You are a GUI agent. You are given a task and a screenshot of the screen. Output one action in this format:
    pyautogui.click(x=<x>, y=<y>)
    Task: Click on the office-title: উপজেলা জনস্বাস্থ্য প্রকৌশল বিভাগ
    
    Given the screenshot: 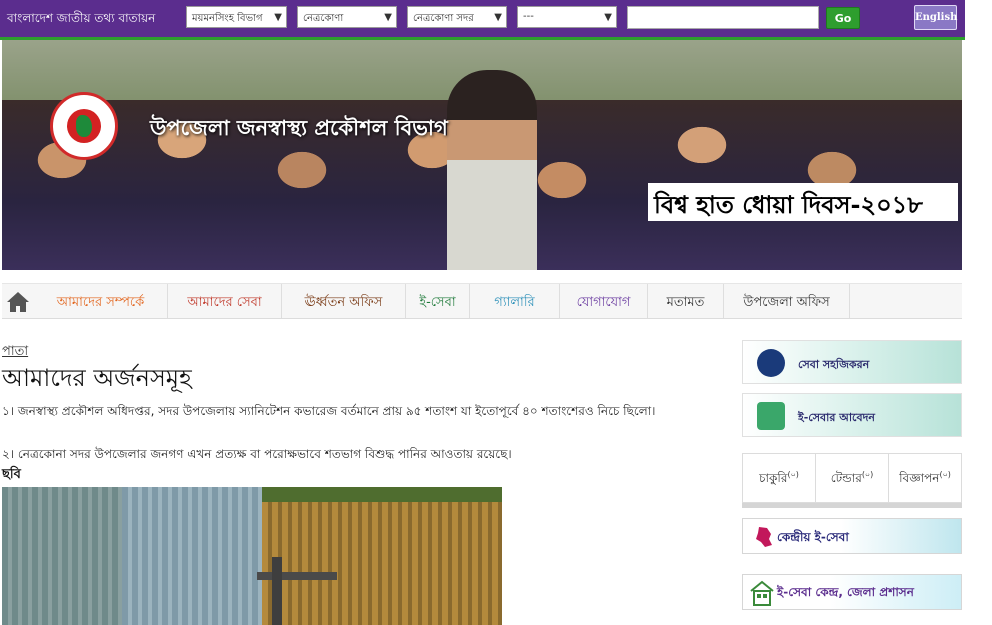 What is the action you would take?
    pyautogui.click(x=299, y=128)
    